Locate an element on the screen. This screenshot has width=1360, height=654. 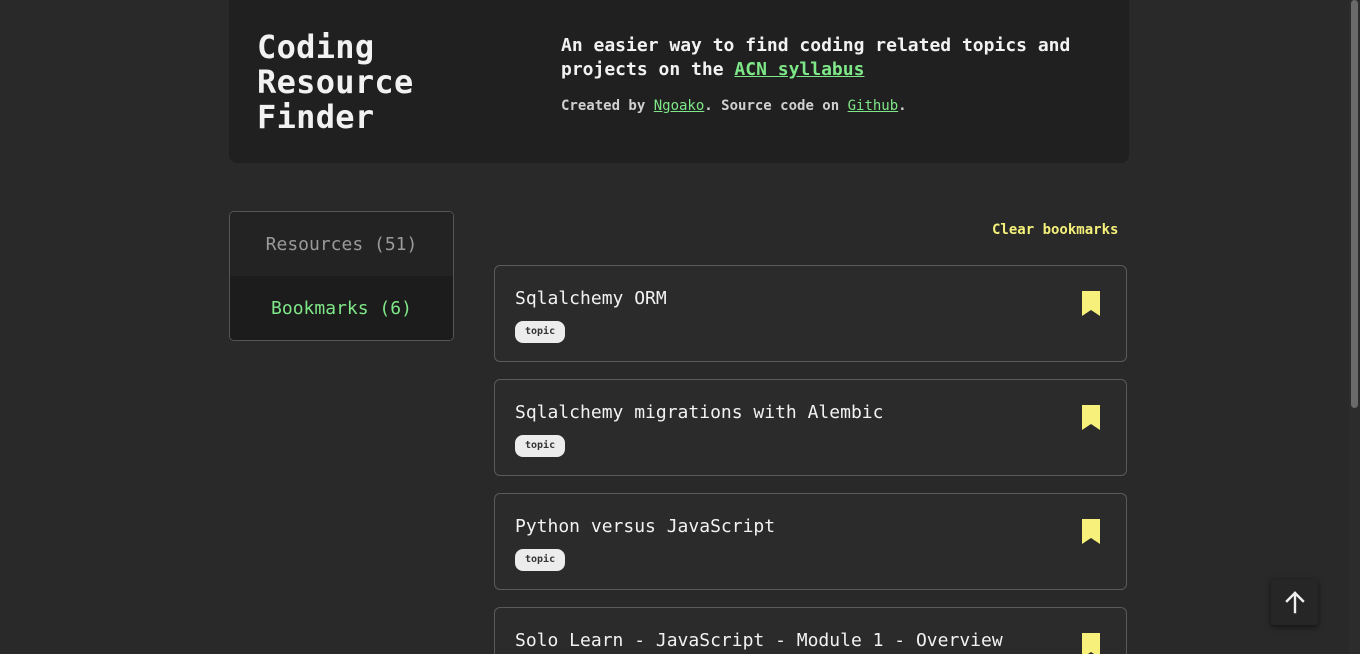
credits-middle: . Source code on is located at coordinates (776, 106).